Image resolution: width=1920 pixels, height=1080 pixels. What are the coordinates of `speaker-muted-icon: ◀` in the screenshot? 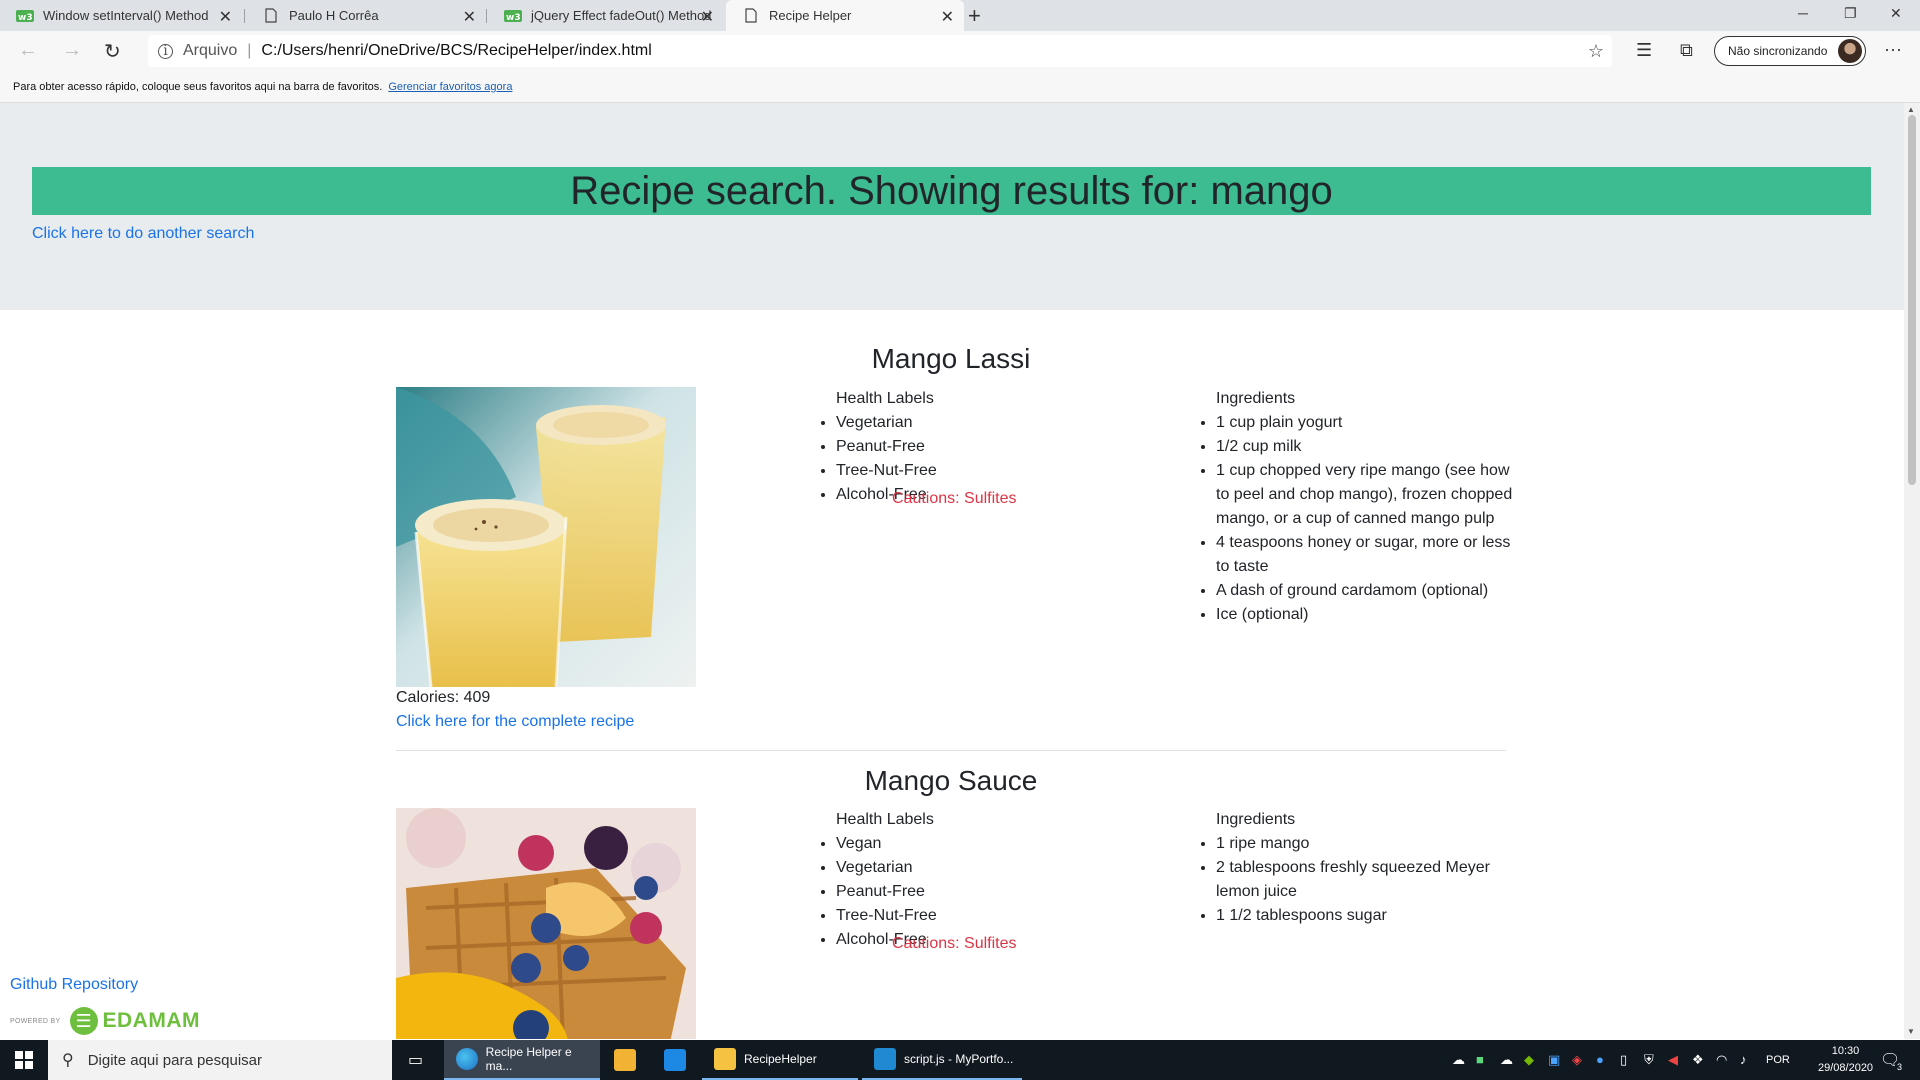 It's located at (1673, 1060).